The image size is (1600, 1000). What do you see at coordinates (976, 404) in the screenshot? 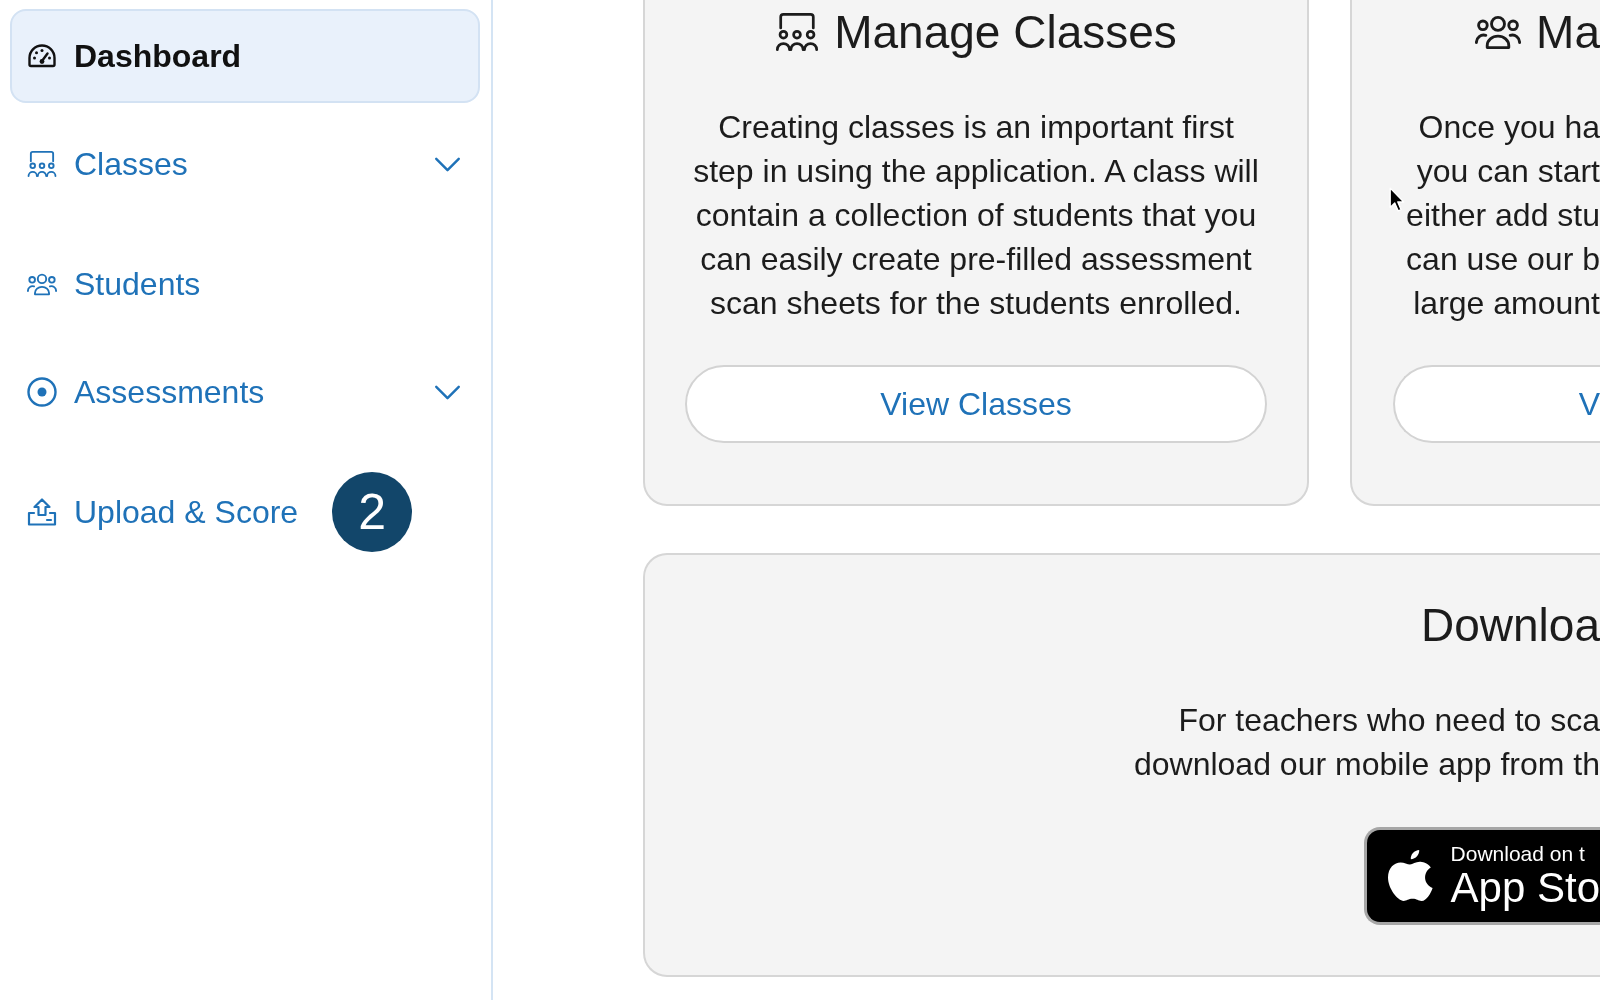
I see `action-button: View Classes` at bounding box center [976, 404].